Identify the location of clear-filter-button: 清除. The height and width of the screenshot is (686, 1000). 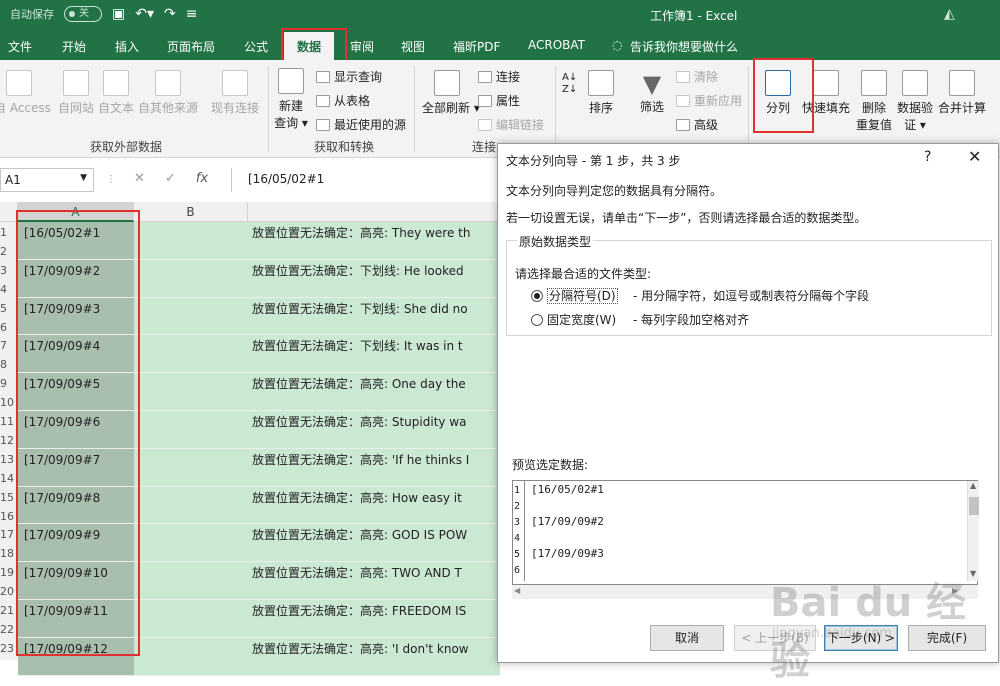
(697, 76).